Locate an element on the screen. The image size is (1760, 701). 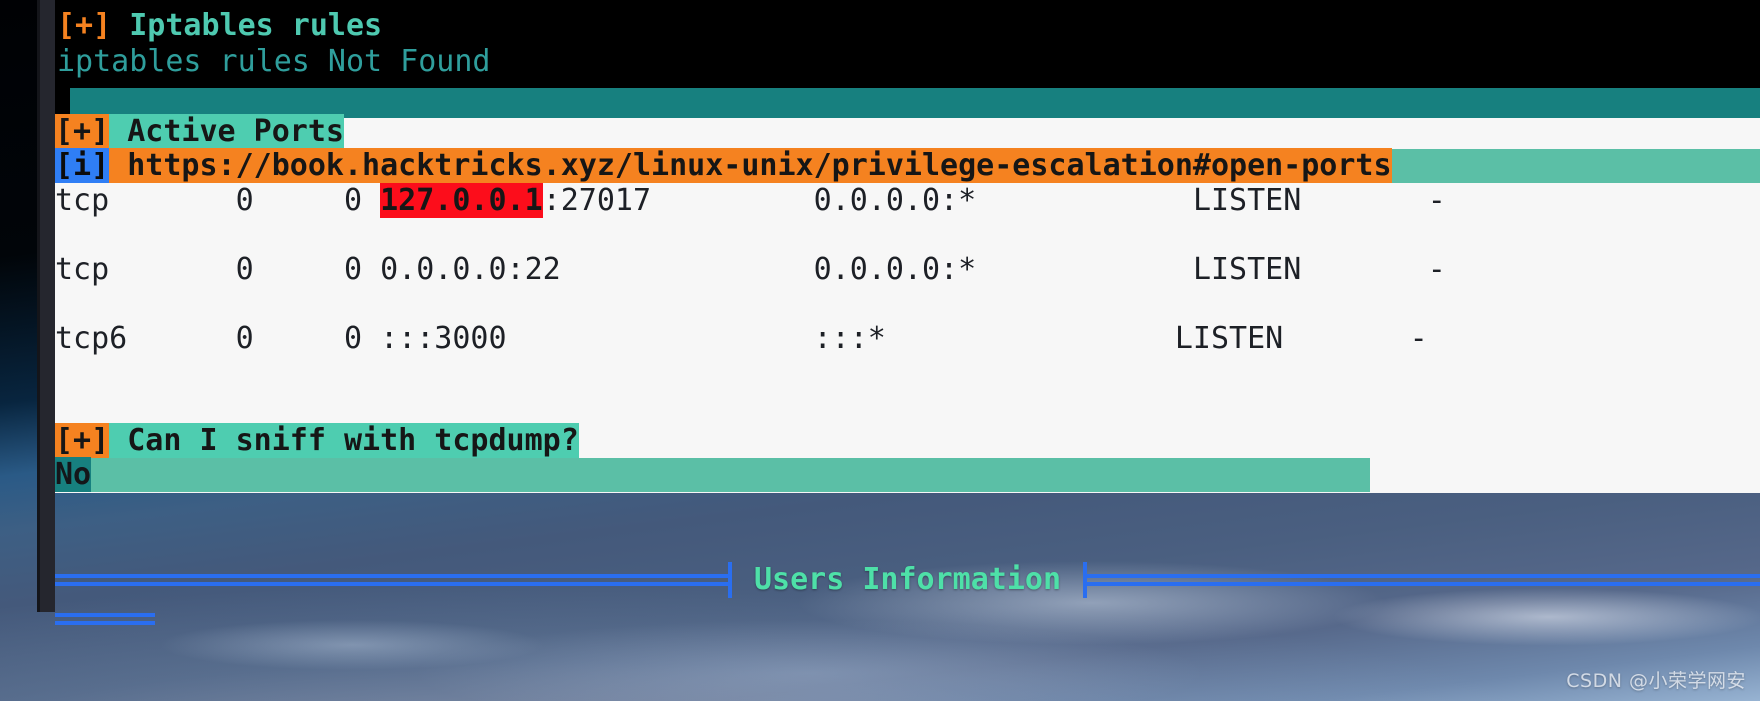
tcpdump-answer-band is located at coordinates (712, 475).